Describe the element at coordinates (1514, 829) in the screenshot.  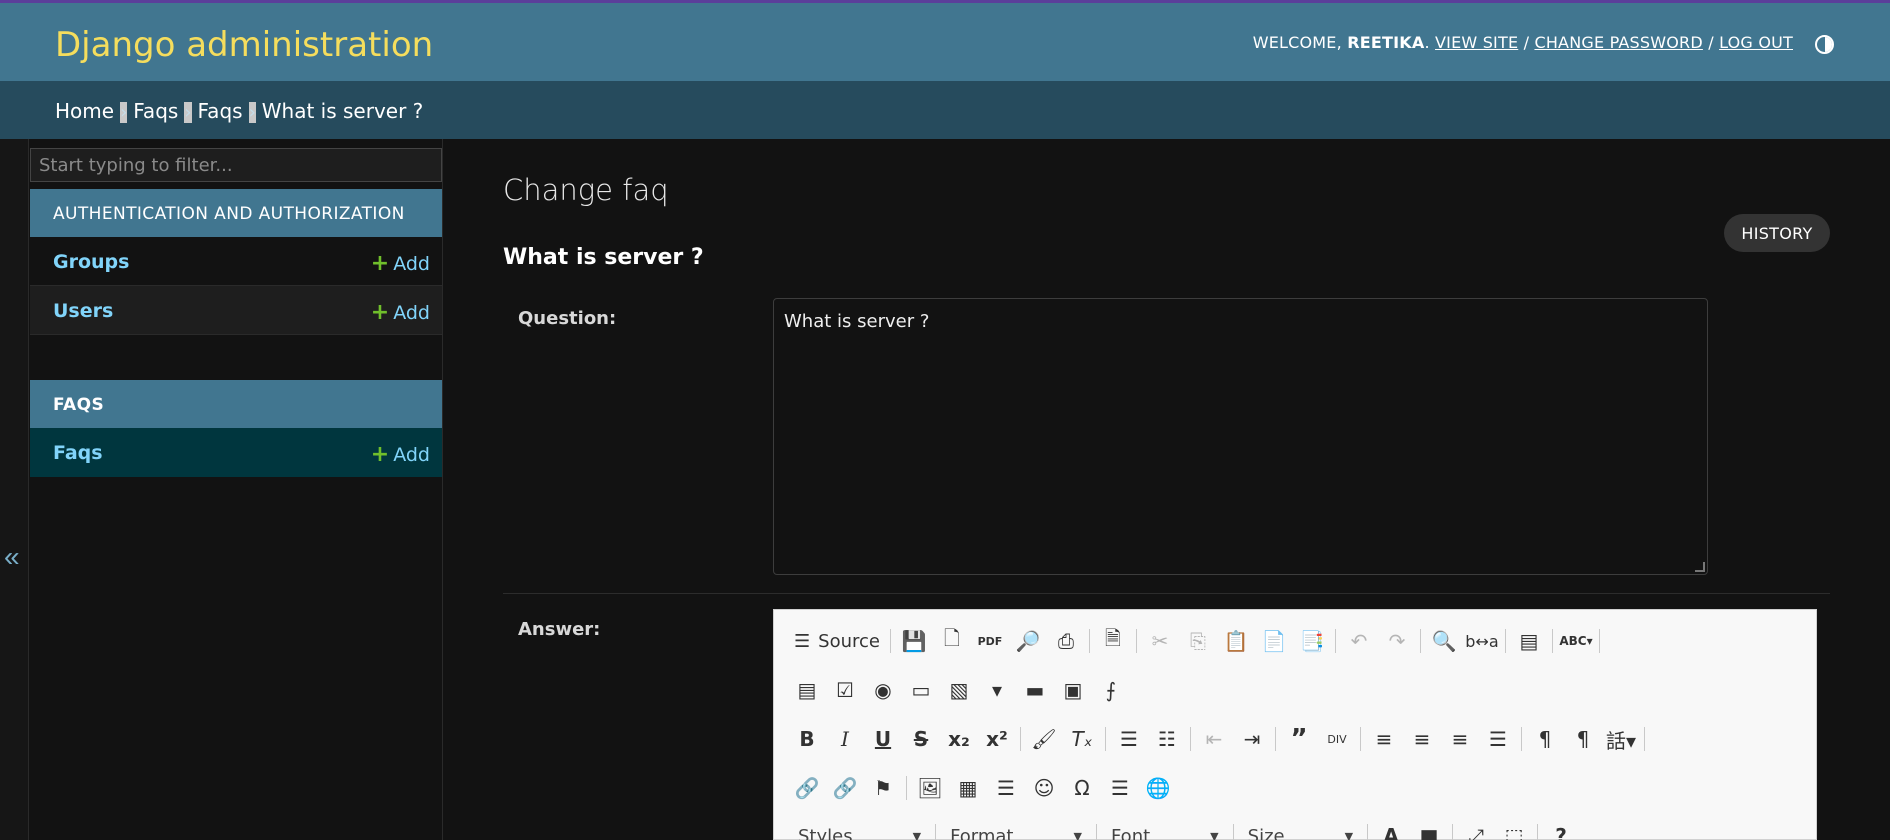
I see `show-blocks-icon: ⬚` at that location.